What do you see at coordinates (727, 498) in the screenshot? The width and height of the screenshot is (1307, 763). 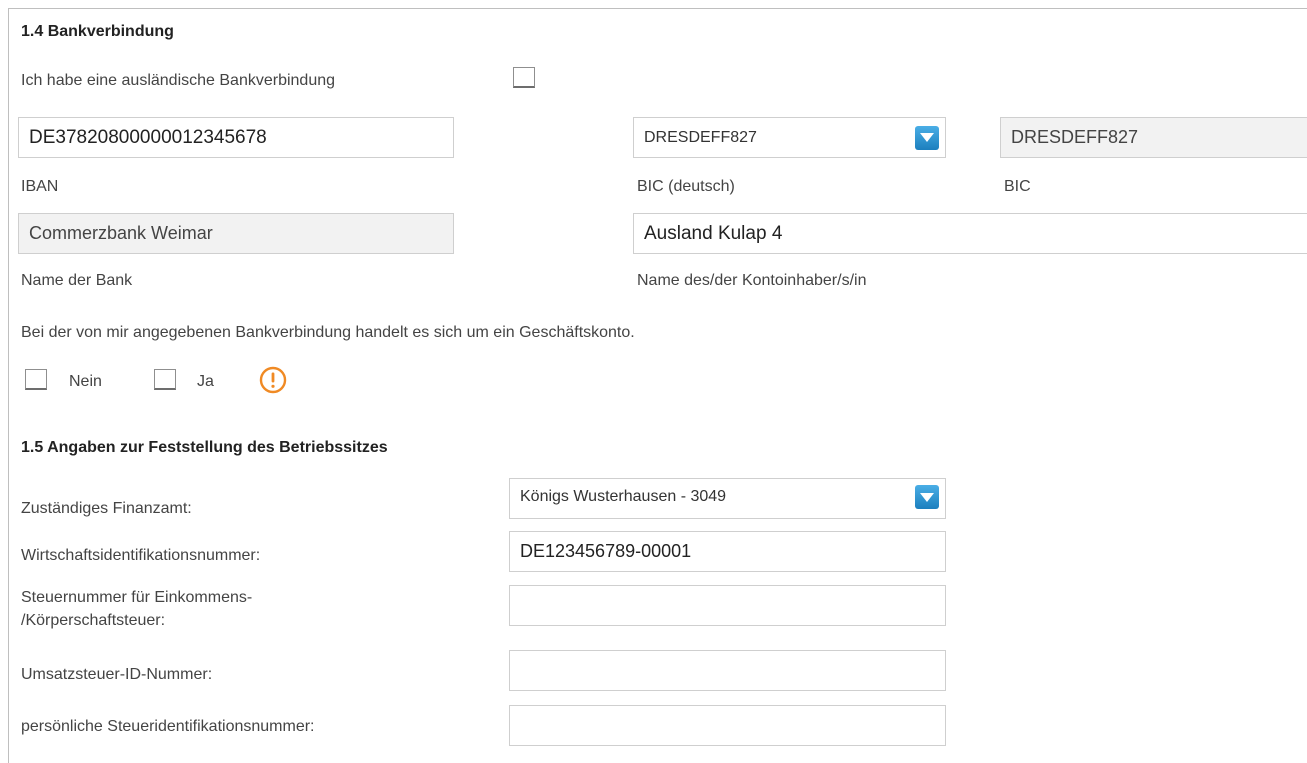 I see `tax-office-select: Königs Wusterhausen - 3049` at bounding box center [727, 498].